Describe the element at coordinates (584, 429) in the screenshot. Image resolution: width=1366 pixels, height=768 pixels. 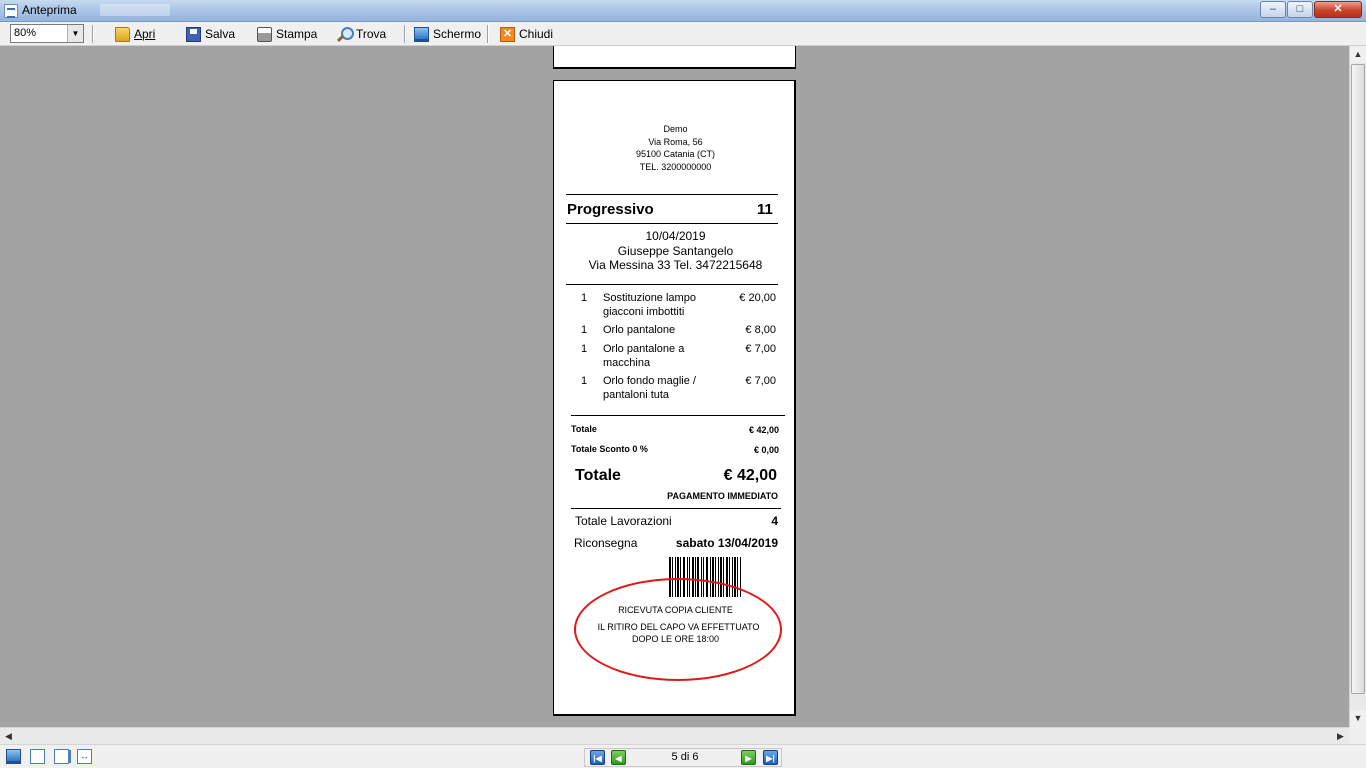
I see `subtotal-label: Totale` at that location.